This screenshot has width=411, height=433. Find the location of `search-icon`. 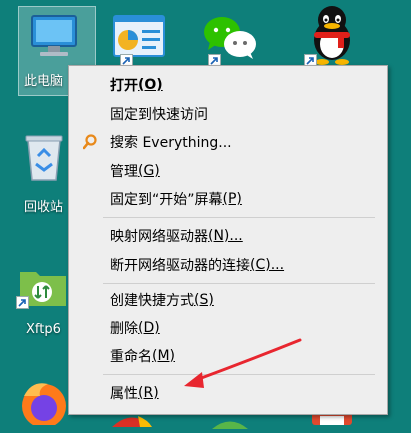

search-icon is located at coordinates (89, 144).